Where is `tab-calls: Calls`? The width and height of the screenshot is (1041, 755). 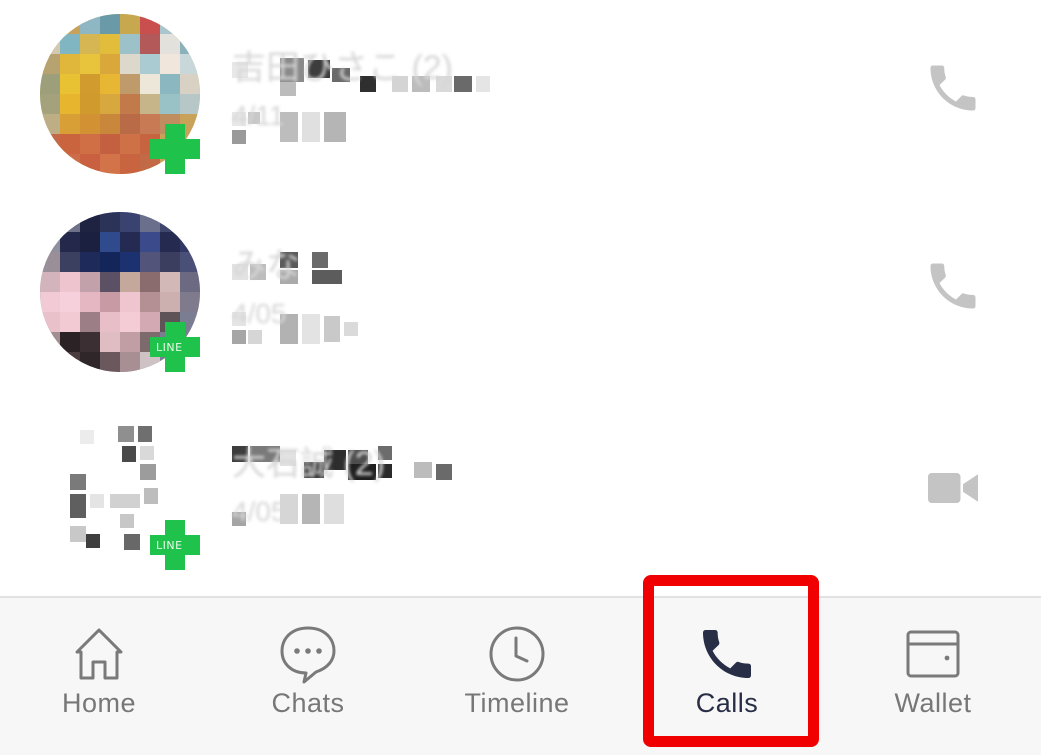 tab-calls: Calls is located at coordinates (727, 676).